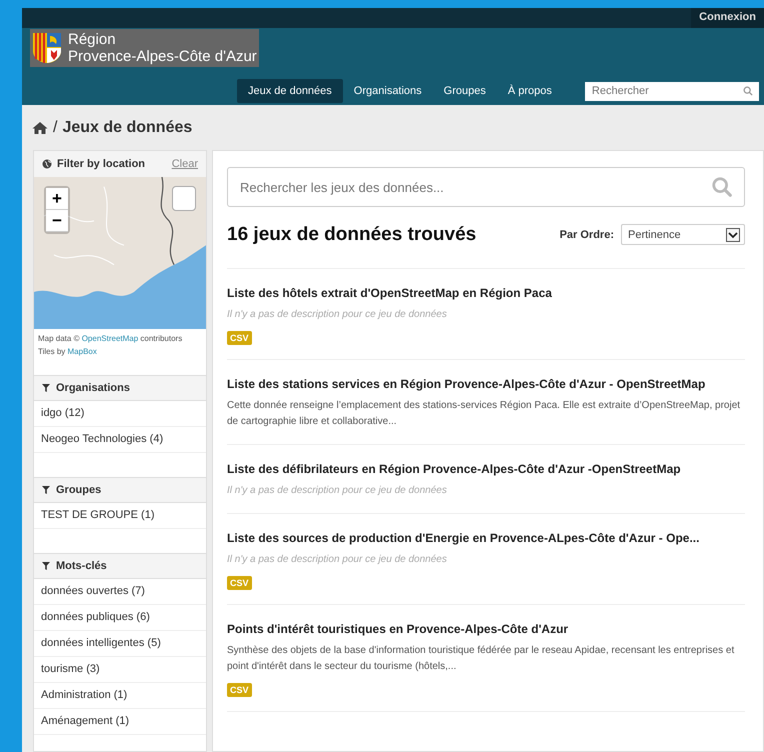  I want to click on map-drawing, so click(120, 253).